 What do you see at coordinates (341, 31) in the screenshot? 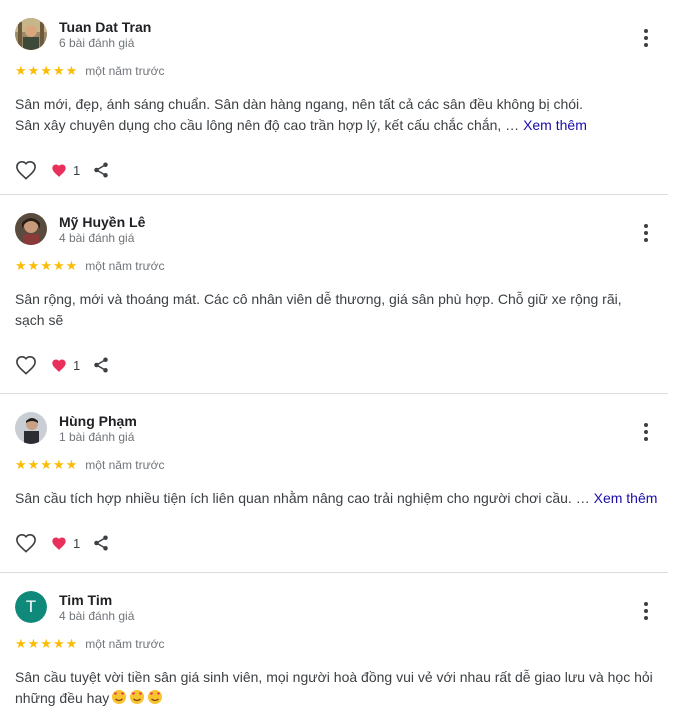
I see `review-header: Tuan Dat Tran 6 bài đánh giá` at bounding box center [341, 31].